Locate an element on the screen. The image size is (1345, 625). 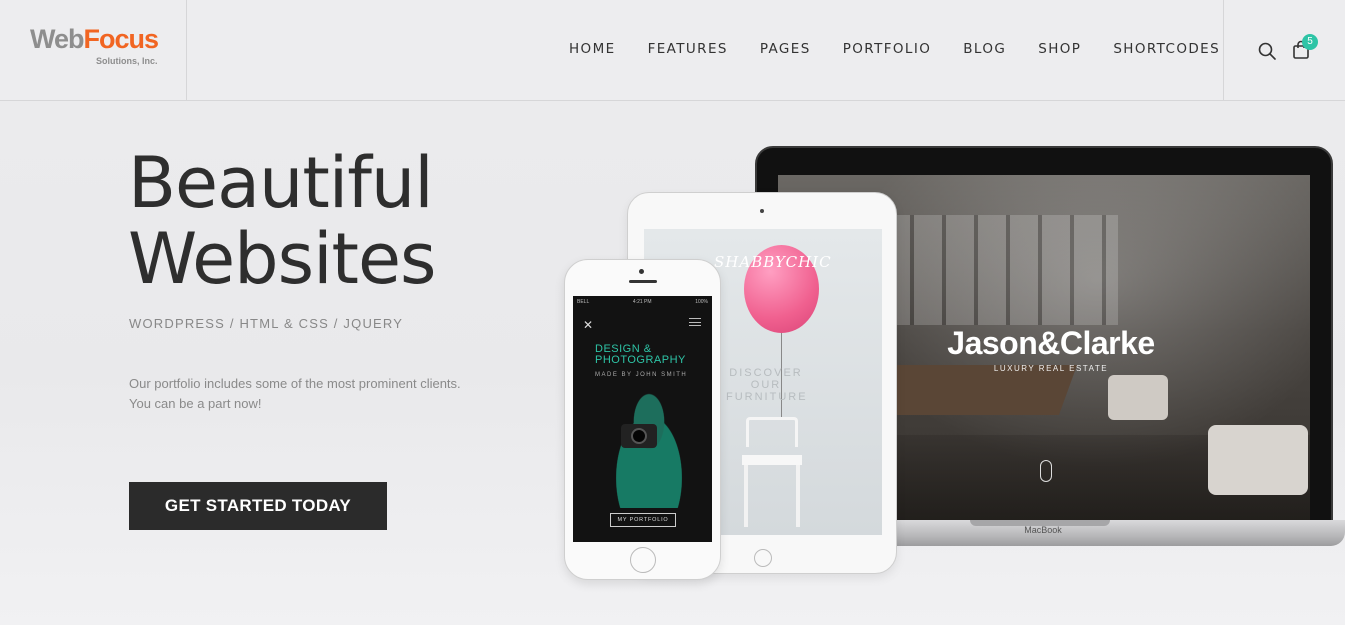
tablet-discover-text: DISCOVER OUR FURNITURE is located at coordinates (766, 385).